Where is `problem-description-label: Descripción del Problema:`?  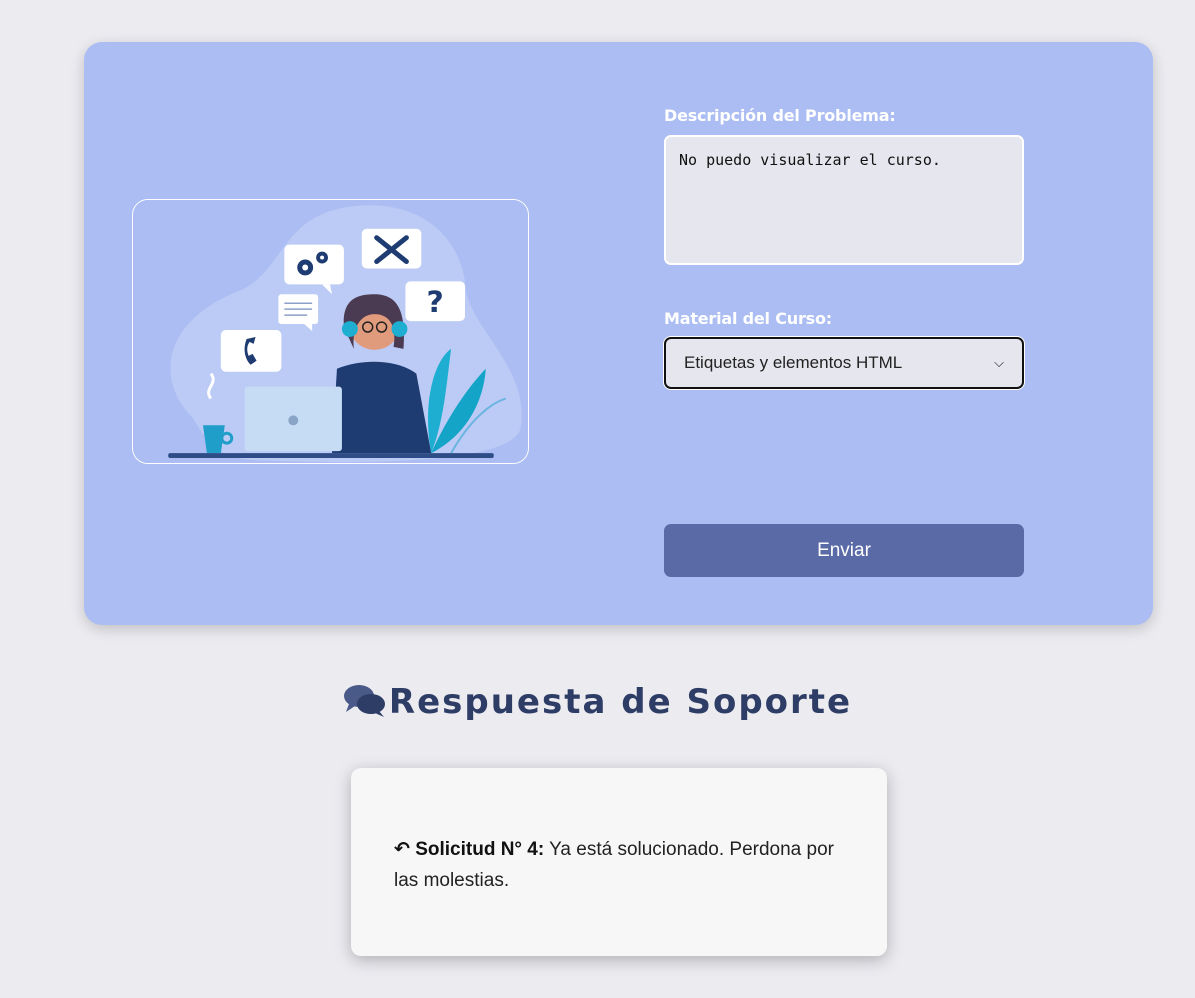
problem-description-label: Descripción del Problema: is located at coordinates (780, 115).